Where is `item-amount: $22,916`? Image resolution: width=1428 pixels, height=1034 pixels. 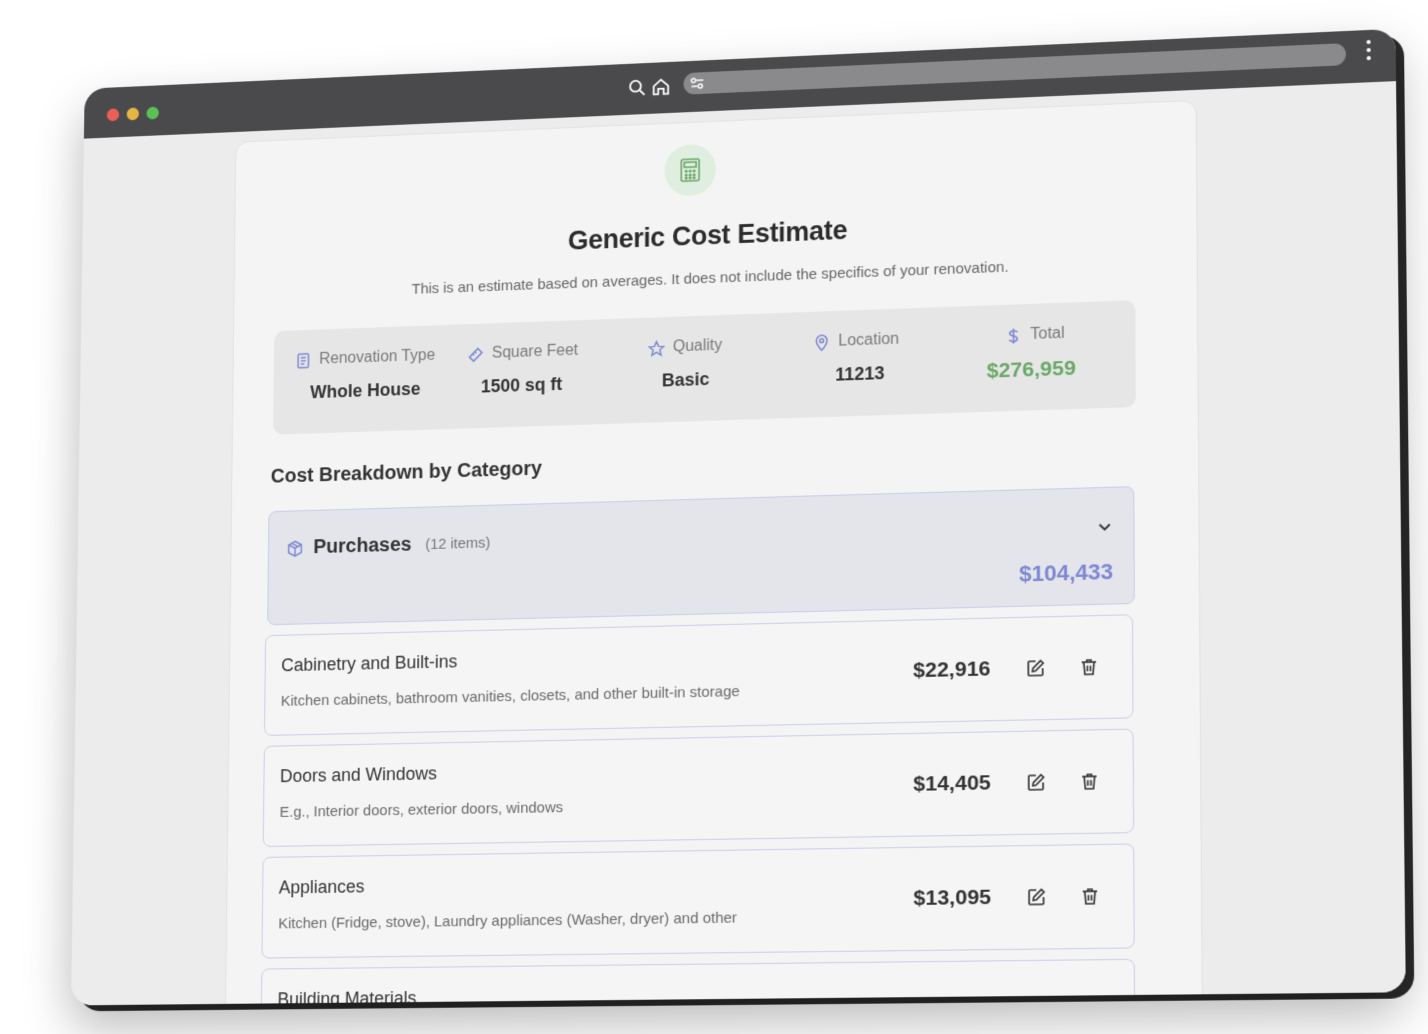 item-amount: $22,916 is located at coordinates (951, 670).